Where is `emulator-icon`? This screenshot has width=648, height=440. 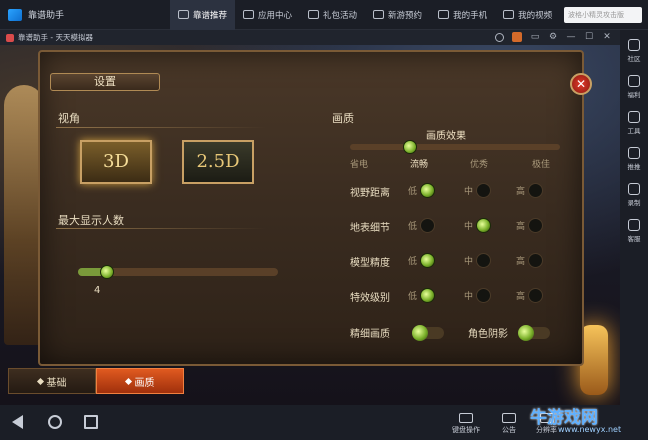
emulator-icon is located at coordinates (10, 37).